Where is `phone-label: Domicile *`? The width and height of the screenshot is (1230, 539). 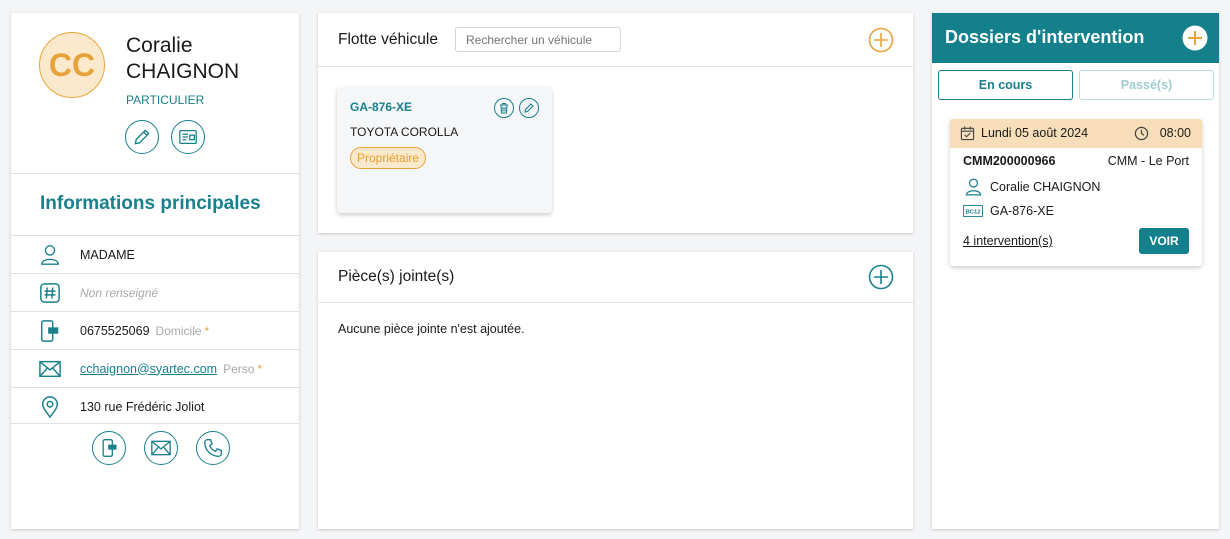 phone-label: Domicile * is located at coordinates (183, 331).